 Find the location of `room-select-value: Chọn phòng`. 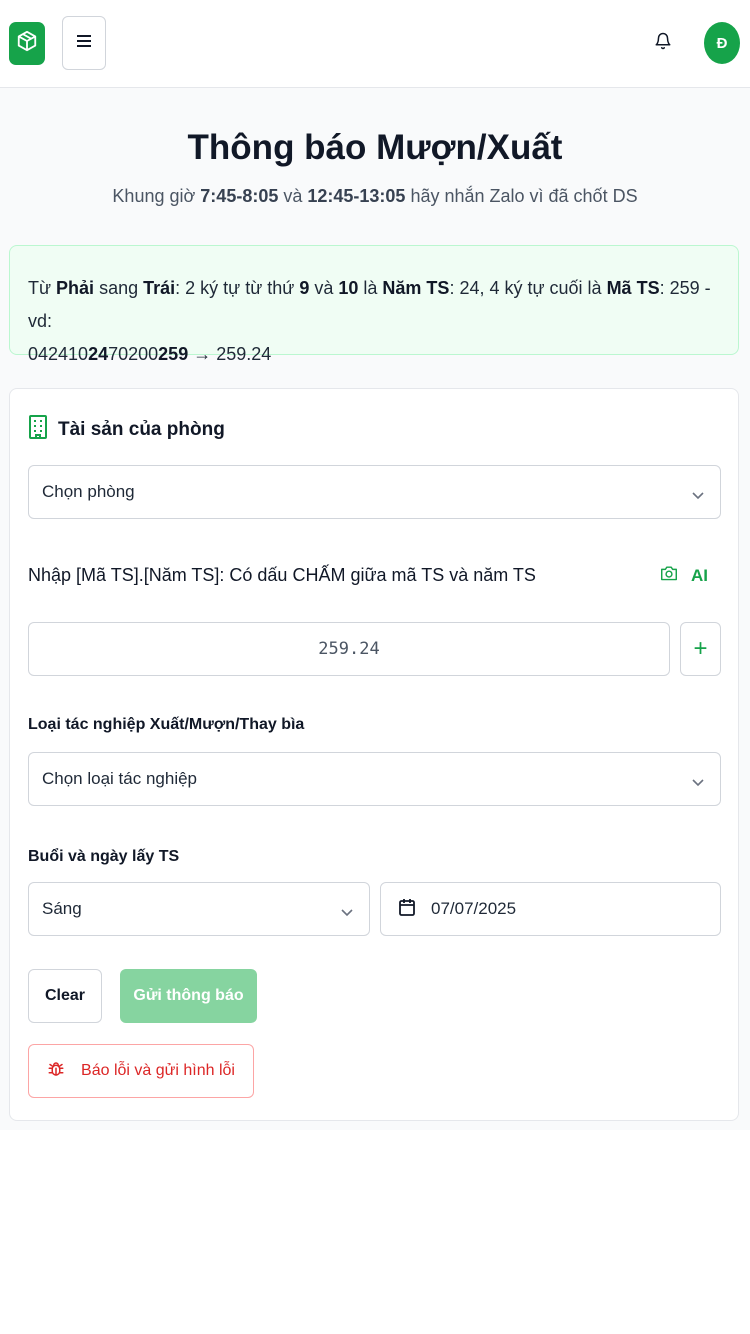

room-select-value: Chọn phòng is located at coordinates (88, 491).